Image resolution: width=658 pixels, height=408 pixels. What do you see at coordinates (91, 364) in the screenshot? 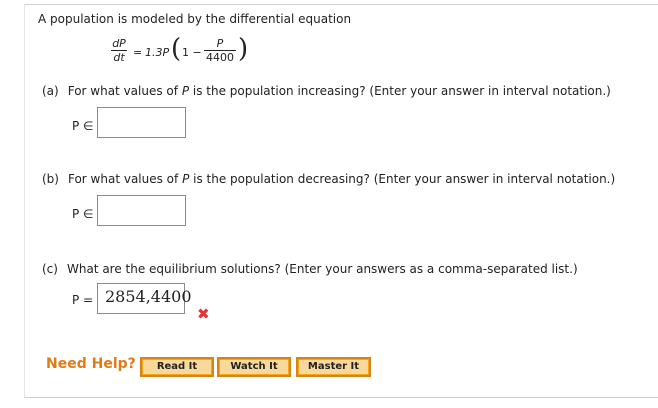
I see `need-help-label: Need Help?` at bounding box center [91, 364].